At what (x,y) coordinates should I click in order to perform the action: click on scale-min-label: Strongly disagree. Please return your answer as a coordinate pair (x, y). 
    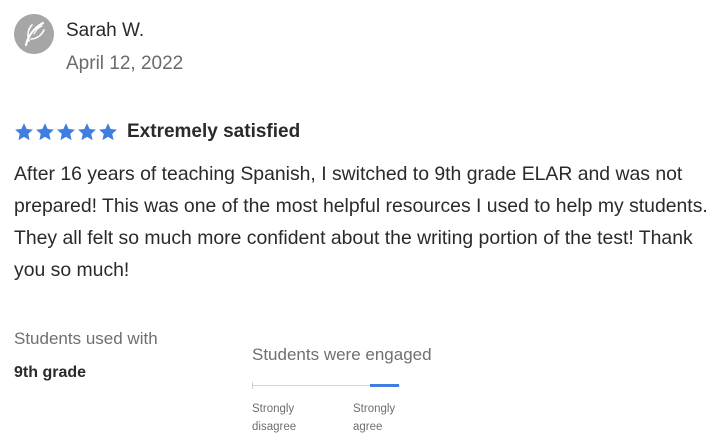
    Looking at the image, I should click on (274, 418).